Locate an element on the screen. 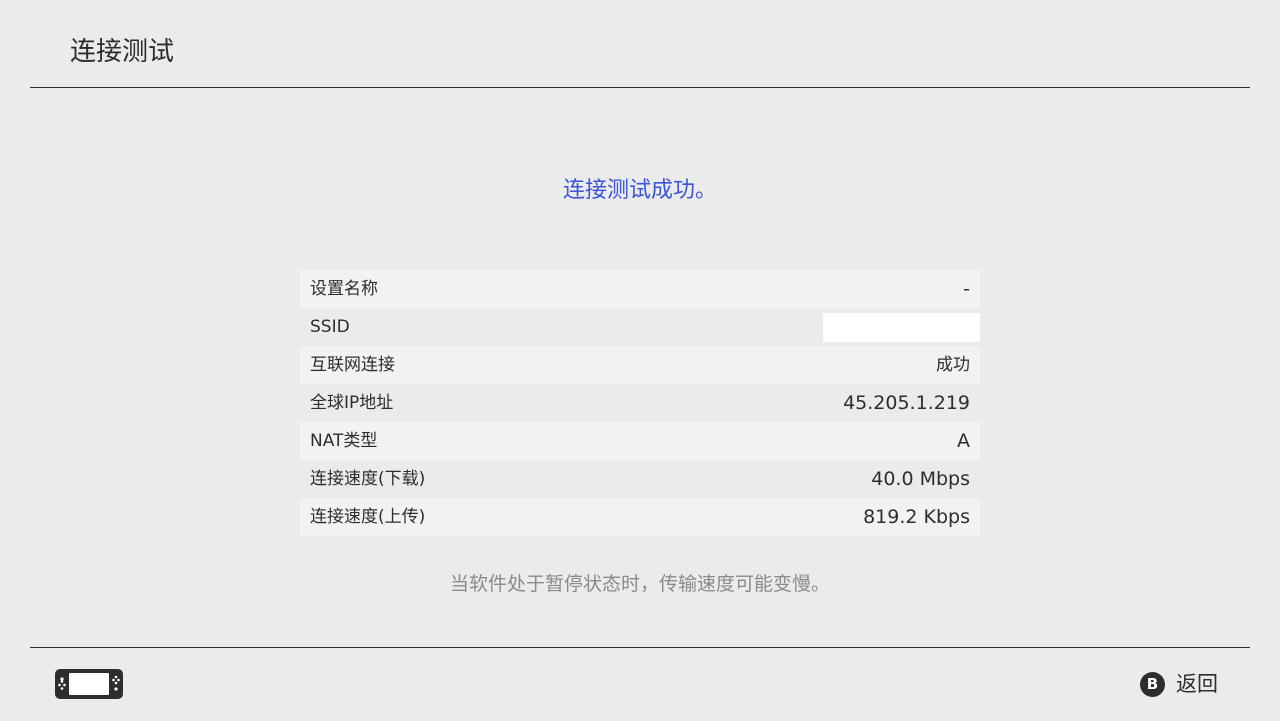 The width and height of the screenshot is (1280, 721). page-footer: B 返回 is located at coordinates (640, 684).